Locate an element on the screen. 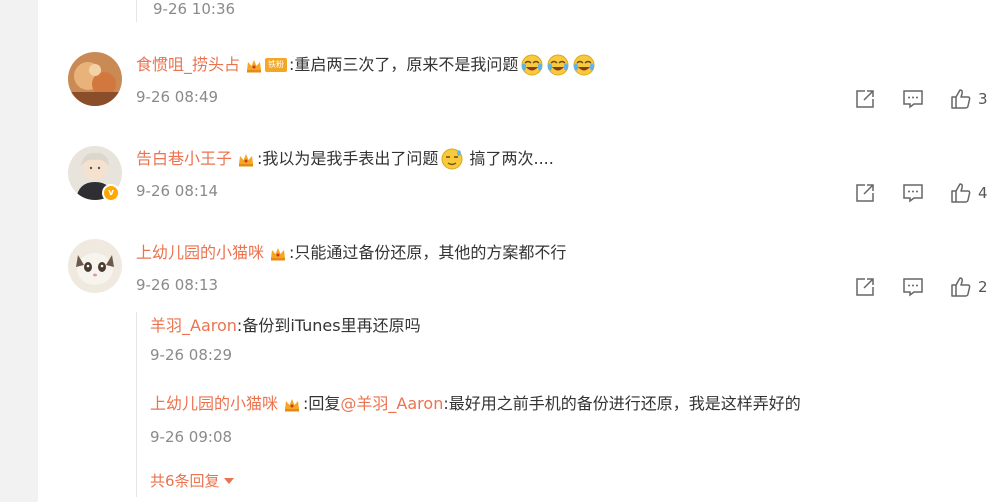 The width and height of the screenshot is (1000, 502). reply-text: :最好用之前手机的备份进行还原，我是这样弄好的 is located at coordinates (622, 403).